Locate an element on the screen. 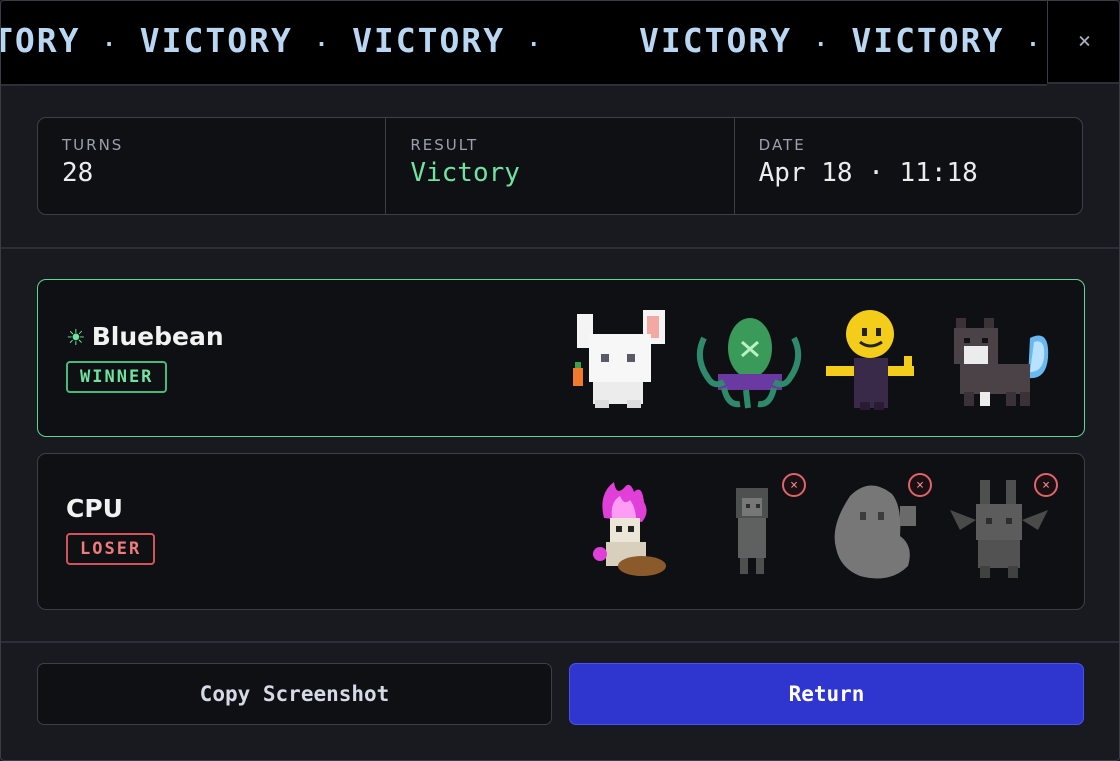 This screenshot has height=761, width=1120. close-icon: × is located at coordinates (1084, 41).